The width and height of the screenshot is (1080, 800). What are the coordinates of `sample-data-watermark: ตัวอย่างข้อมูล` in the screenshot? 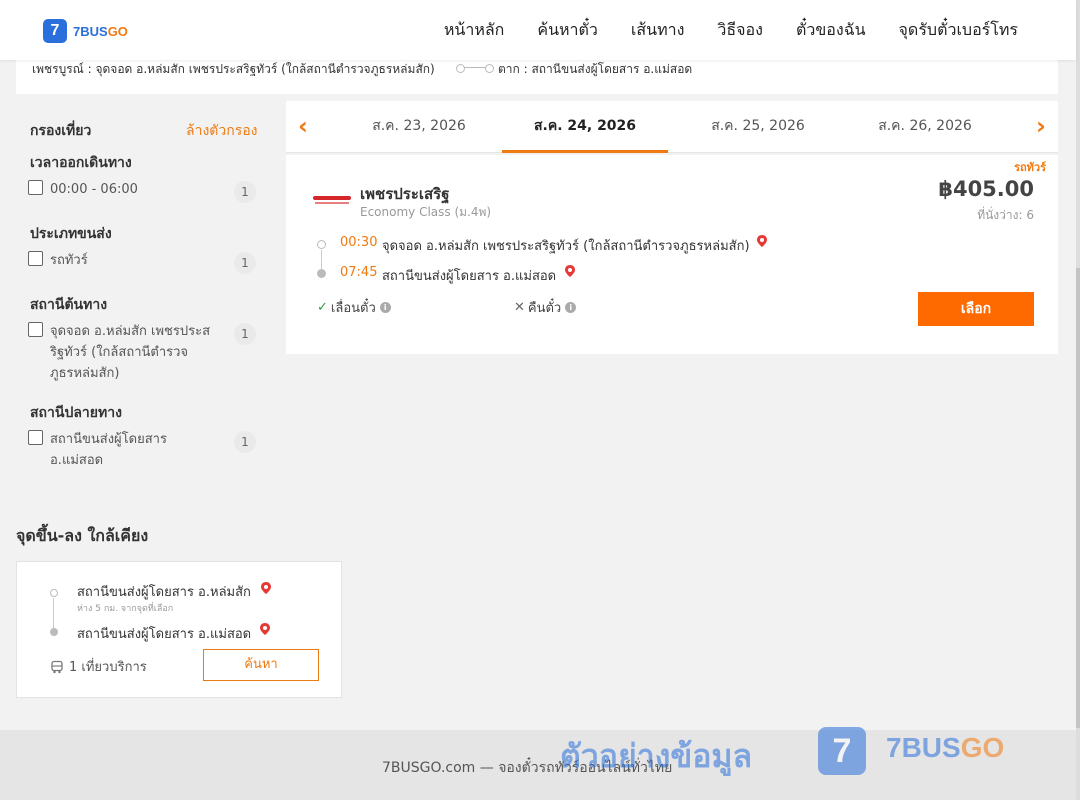 It's located at (656, 756).